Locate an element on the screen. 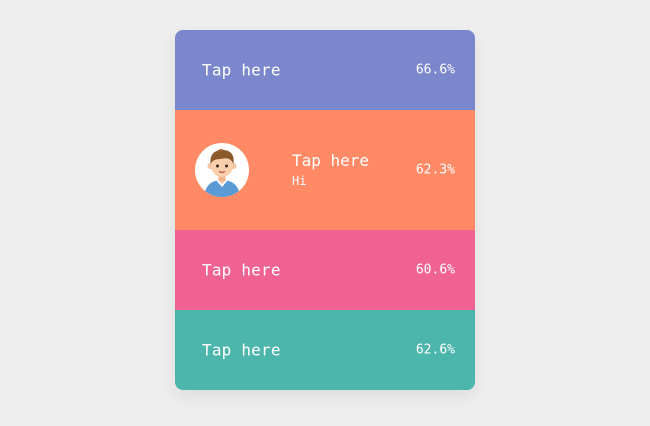 This screenshot has height=426, width=650. row-subtitle: Hi is located at coordinates (299, 181).